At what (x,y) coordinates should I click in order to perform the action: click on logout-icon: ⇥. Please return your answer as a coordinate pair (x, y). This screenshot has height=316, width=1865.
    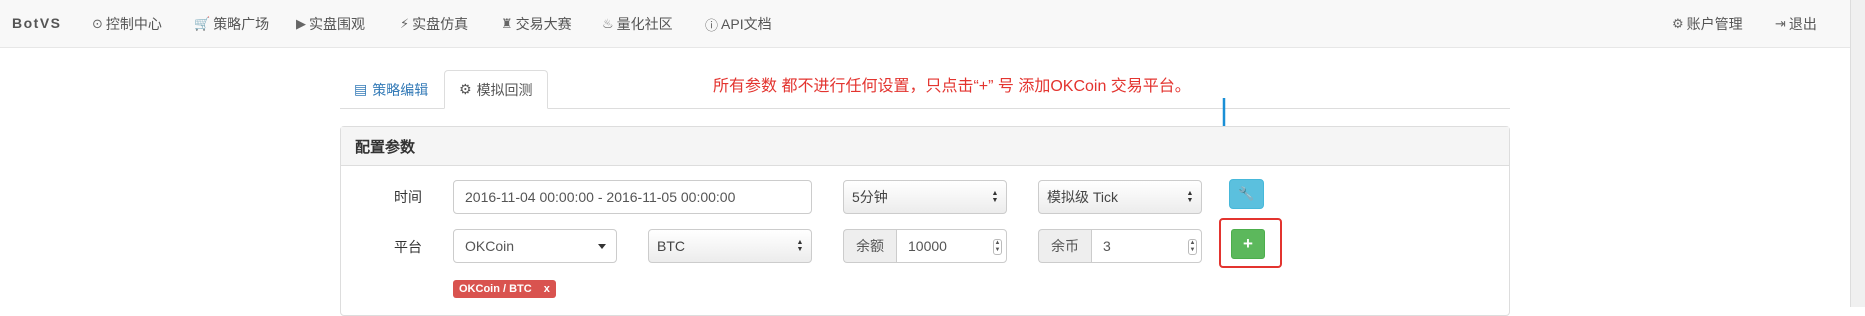
    Looking at the image, I should click on (1780, 23).